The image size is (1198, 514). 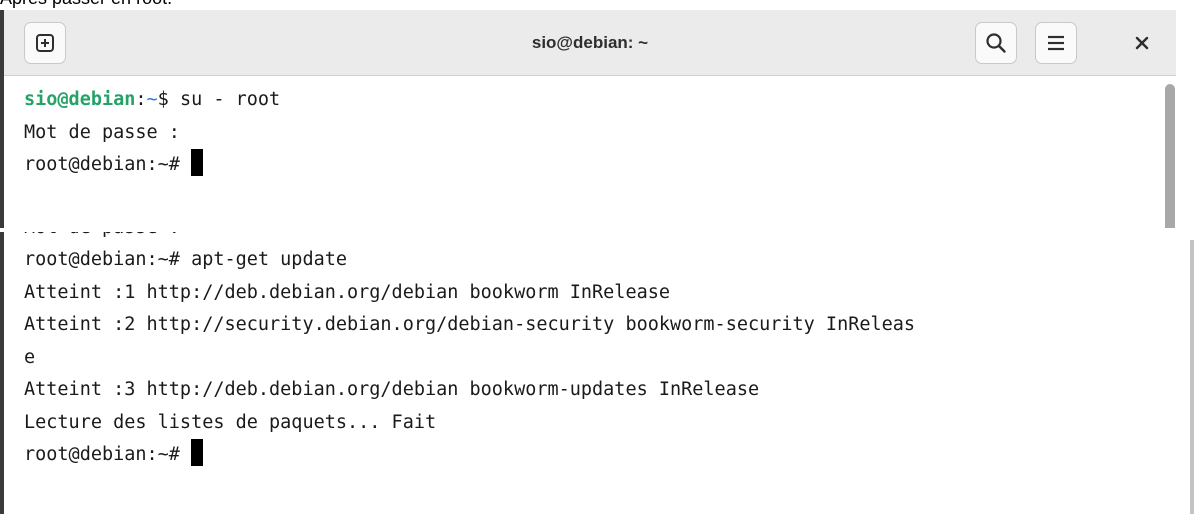 I want to click on caption-text: Après passer en root., so click(x=86, y=5).